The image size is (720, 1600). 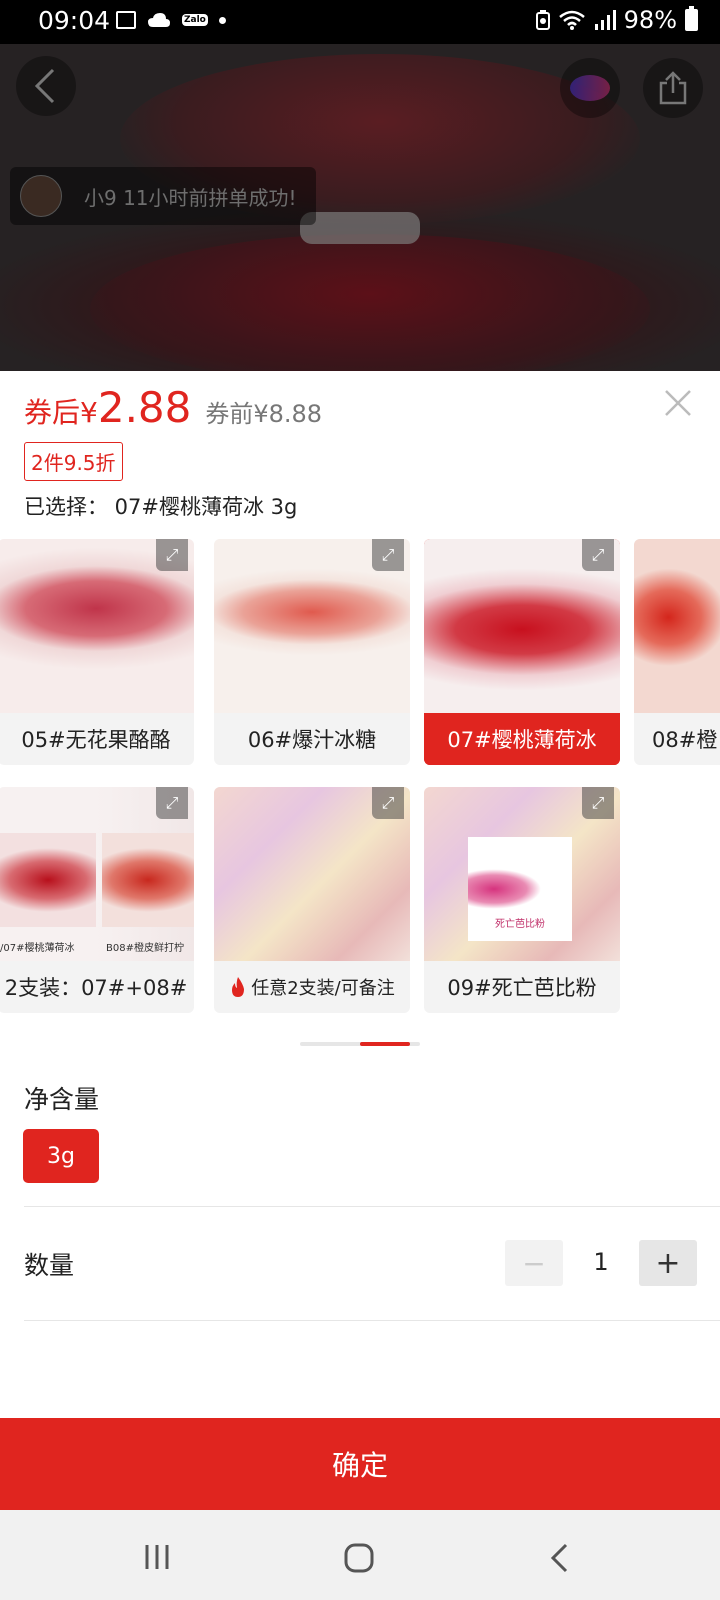 What do you see at coordinates (144, 407) in the screenshot?
I see `price-value: 2.88` at bounding box center [144, 407].